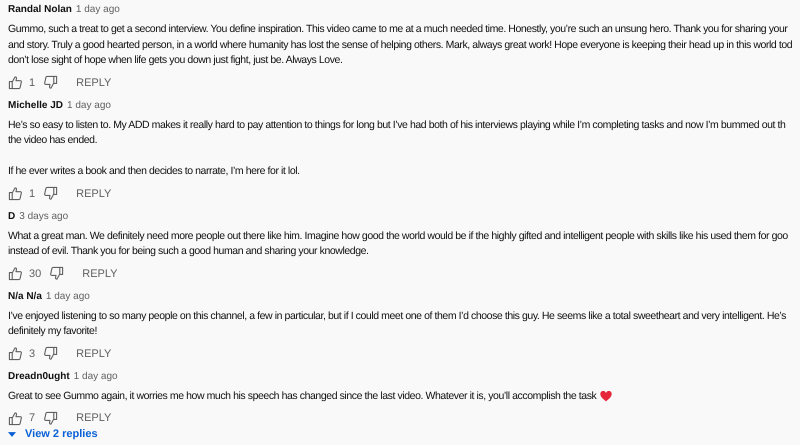  Describe the element at coordinates (400, 45) in the screenshot. I see `comment-text: Gummo, such a treat to get a second interview. You define inspiration. This video came to me at a much needed time. Honestly, you’re such an unsung hero. Thank you for sharing your and story. Truly a good hearted person, in a world where humanity has lost the sense of helping others. Mark, always great work! Hope everyone is keeping their head up in this world tod don’t lose sight of hope when life gets you down just fight, just be. Always Love.` at that location.